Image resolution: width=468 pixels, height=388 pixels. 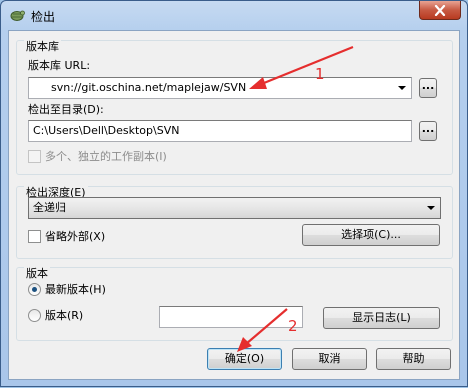 What do you see at coordinates (34, 315) in the screenshot?
I see `specific-revision-radio` at bounding box center [34, 315].